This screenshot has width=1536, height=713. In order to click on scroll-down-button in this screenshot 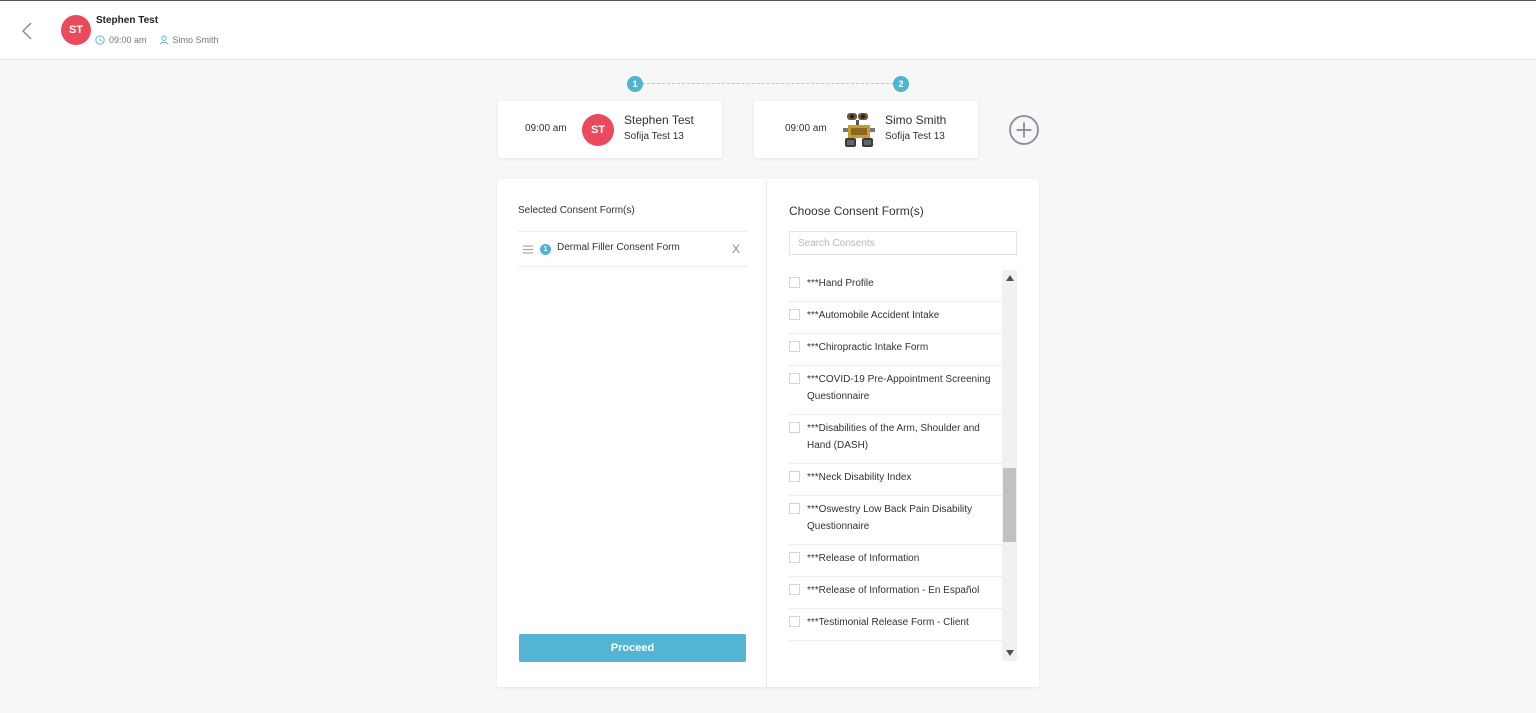, I will do `click(1009, 653)`.